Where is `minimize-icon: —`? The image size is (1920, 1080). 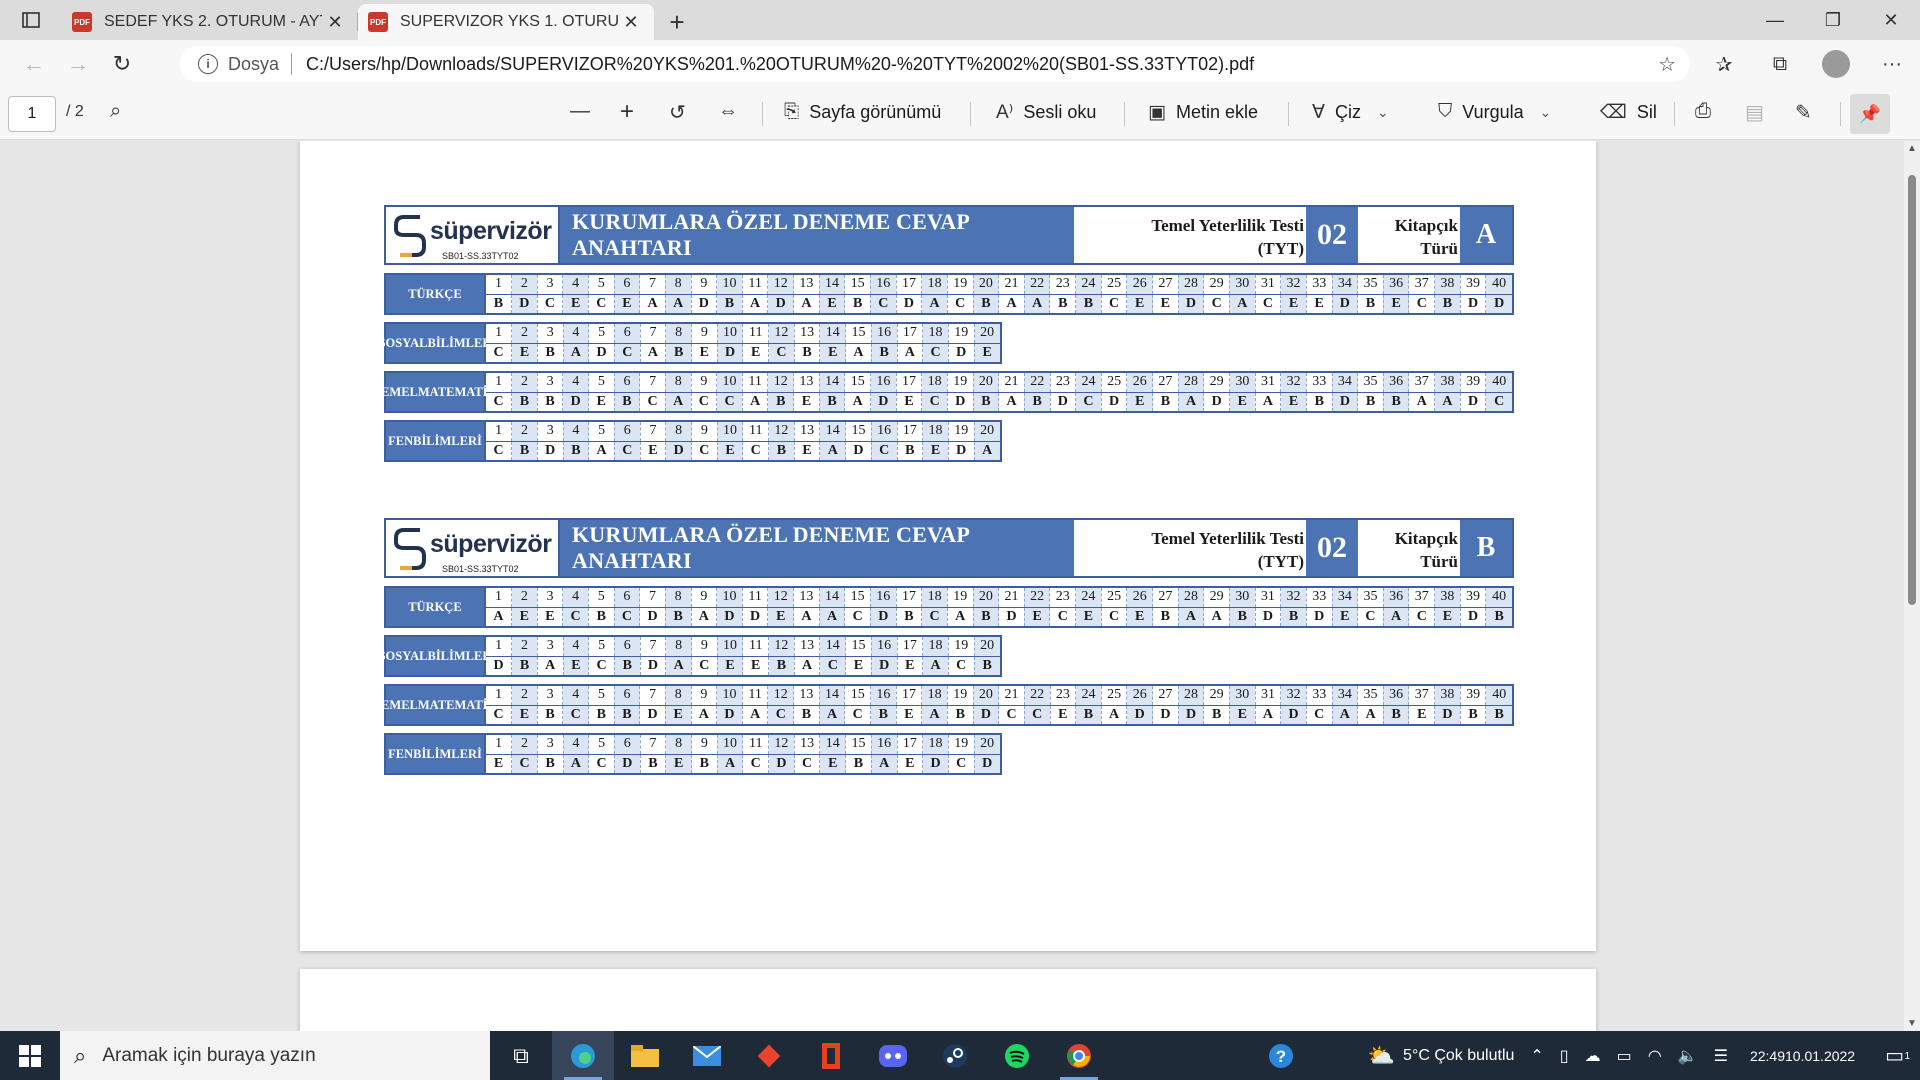 minimize-icon: — is located at coordinates (1775, 20).